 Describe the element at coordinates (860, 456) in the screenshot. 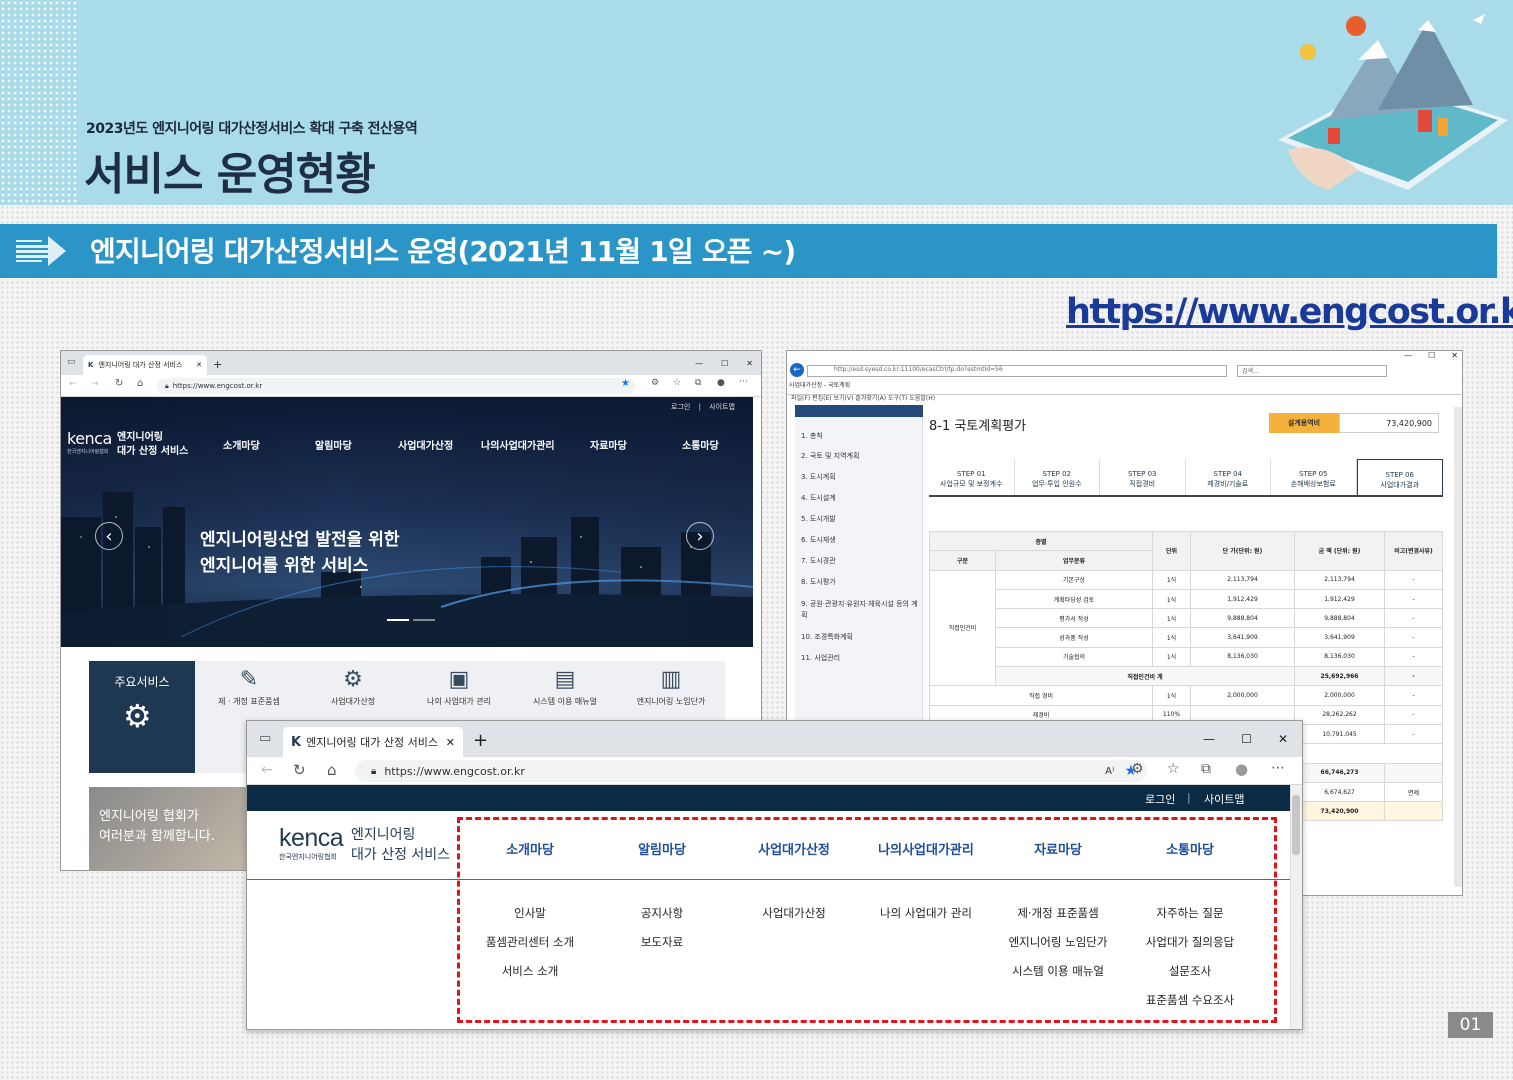

I see `side-item-national-plan: 2. 국토 및 지역계획` at that location.